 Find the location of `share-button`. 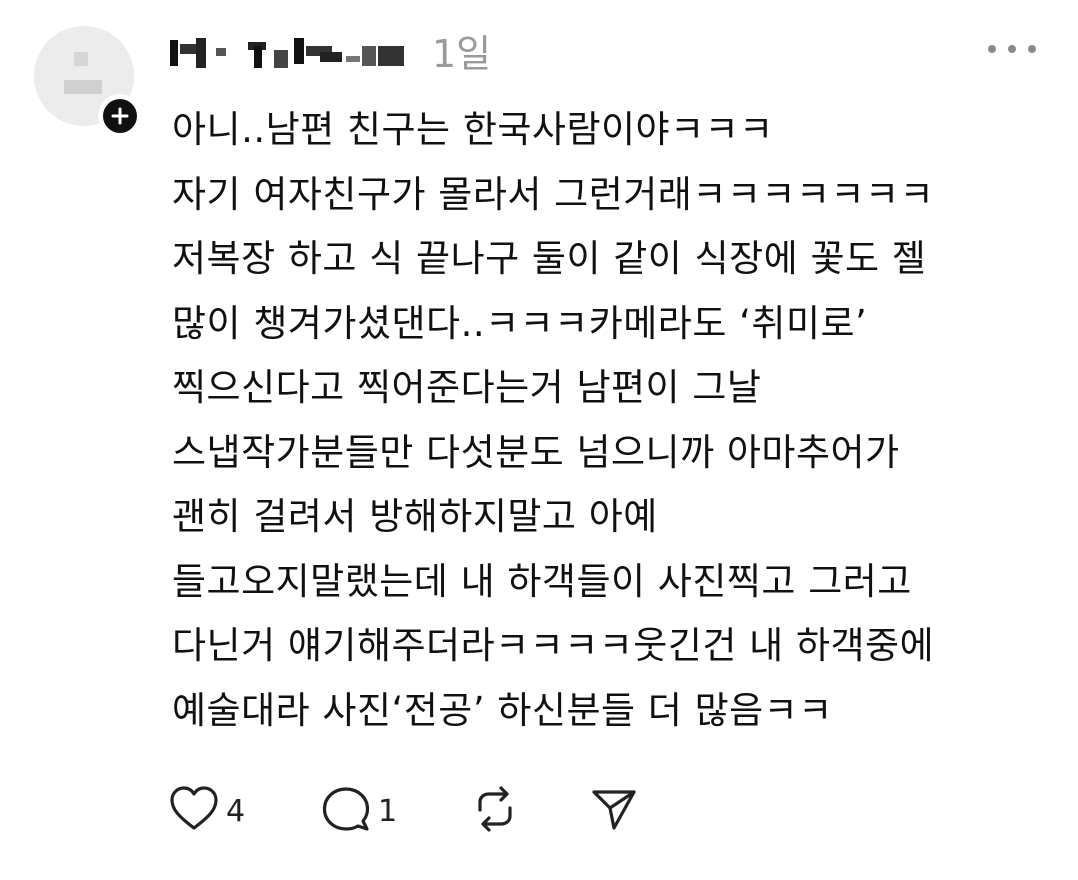

share-button is located at coordinates (614, 811).